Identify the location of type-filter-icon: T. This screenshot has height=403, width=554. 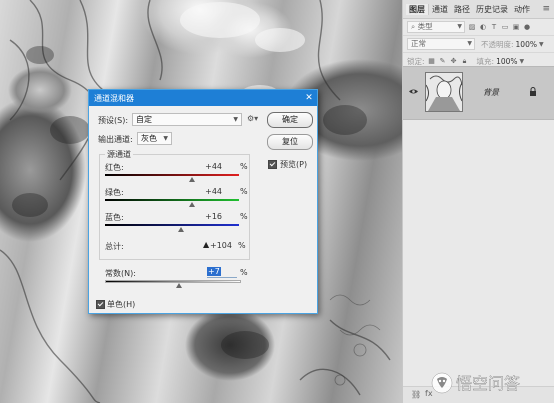
(494, 27).